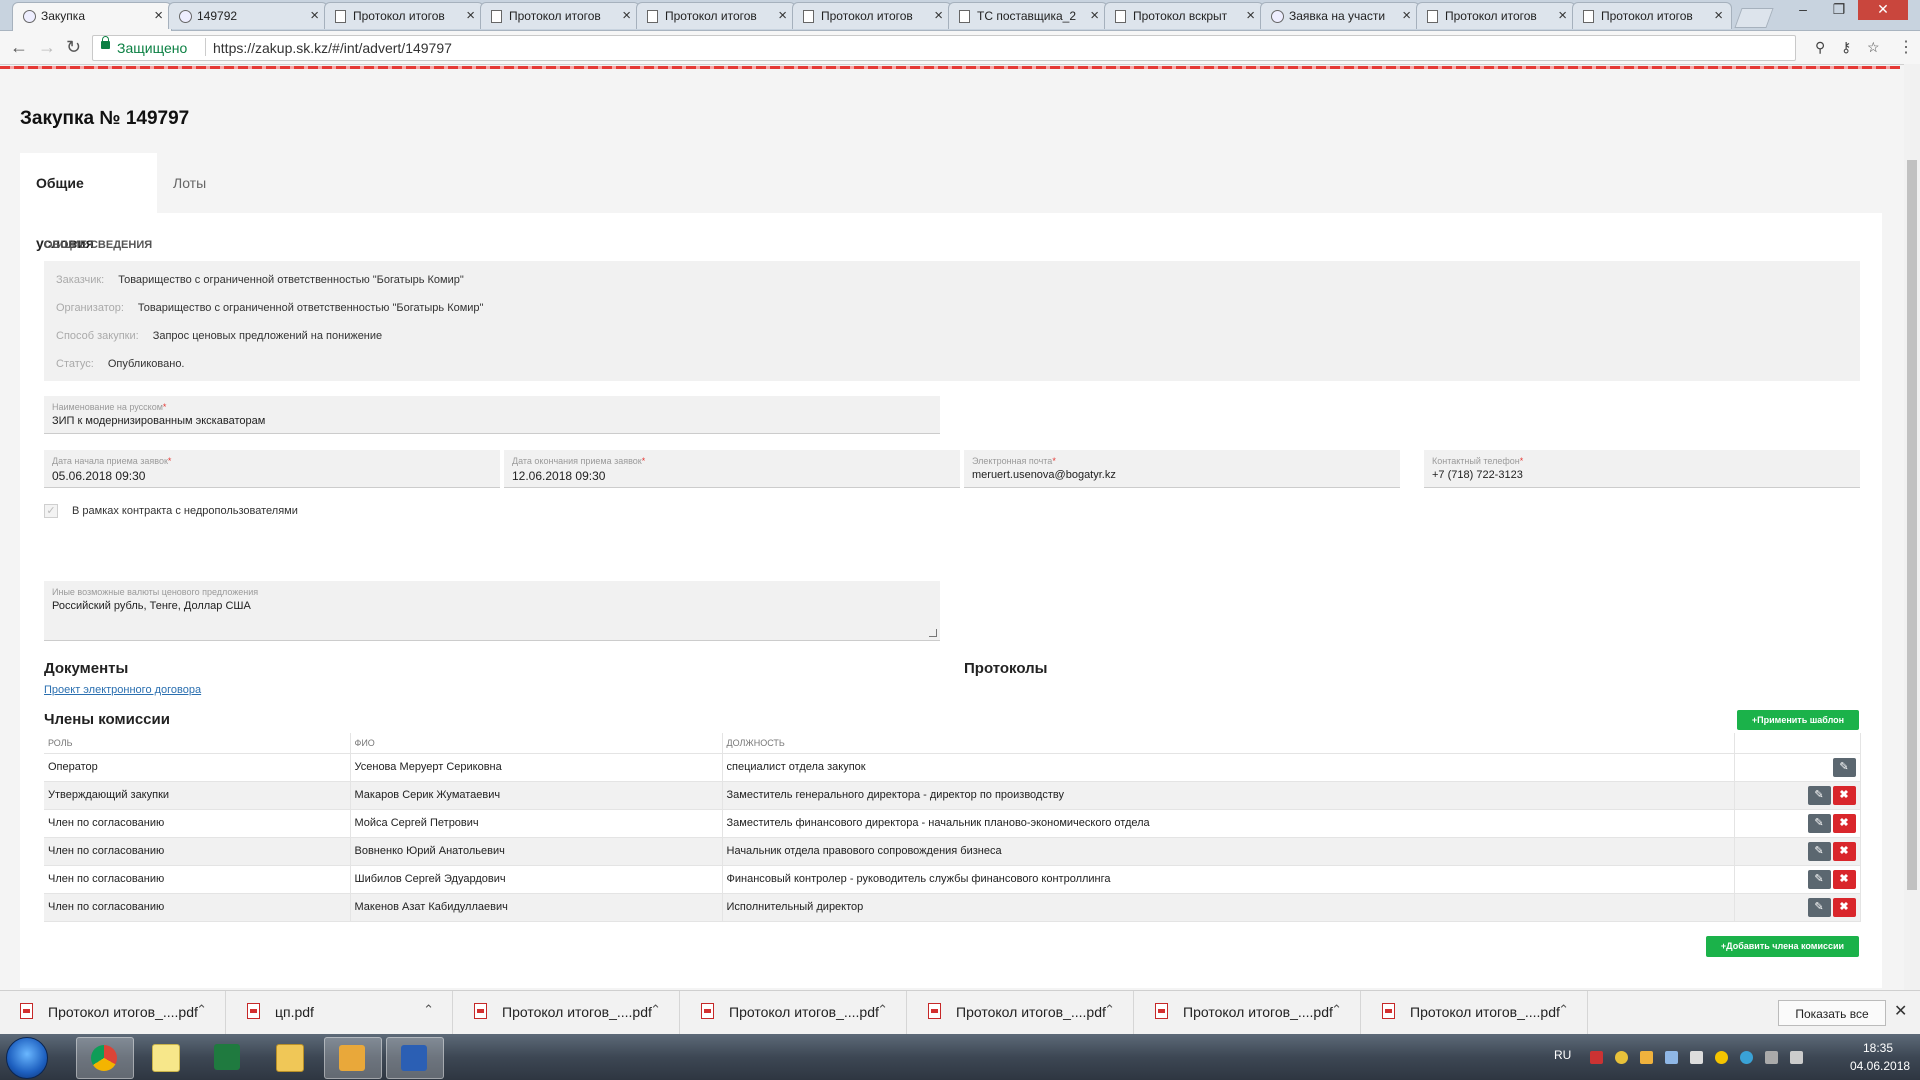  What do you see at coordinates (1839, 10) in the screenshot?
I see `restore-button: ❐` at bounding box center [1839, 10].